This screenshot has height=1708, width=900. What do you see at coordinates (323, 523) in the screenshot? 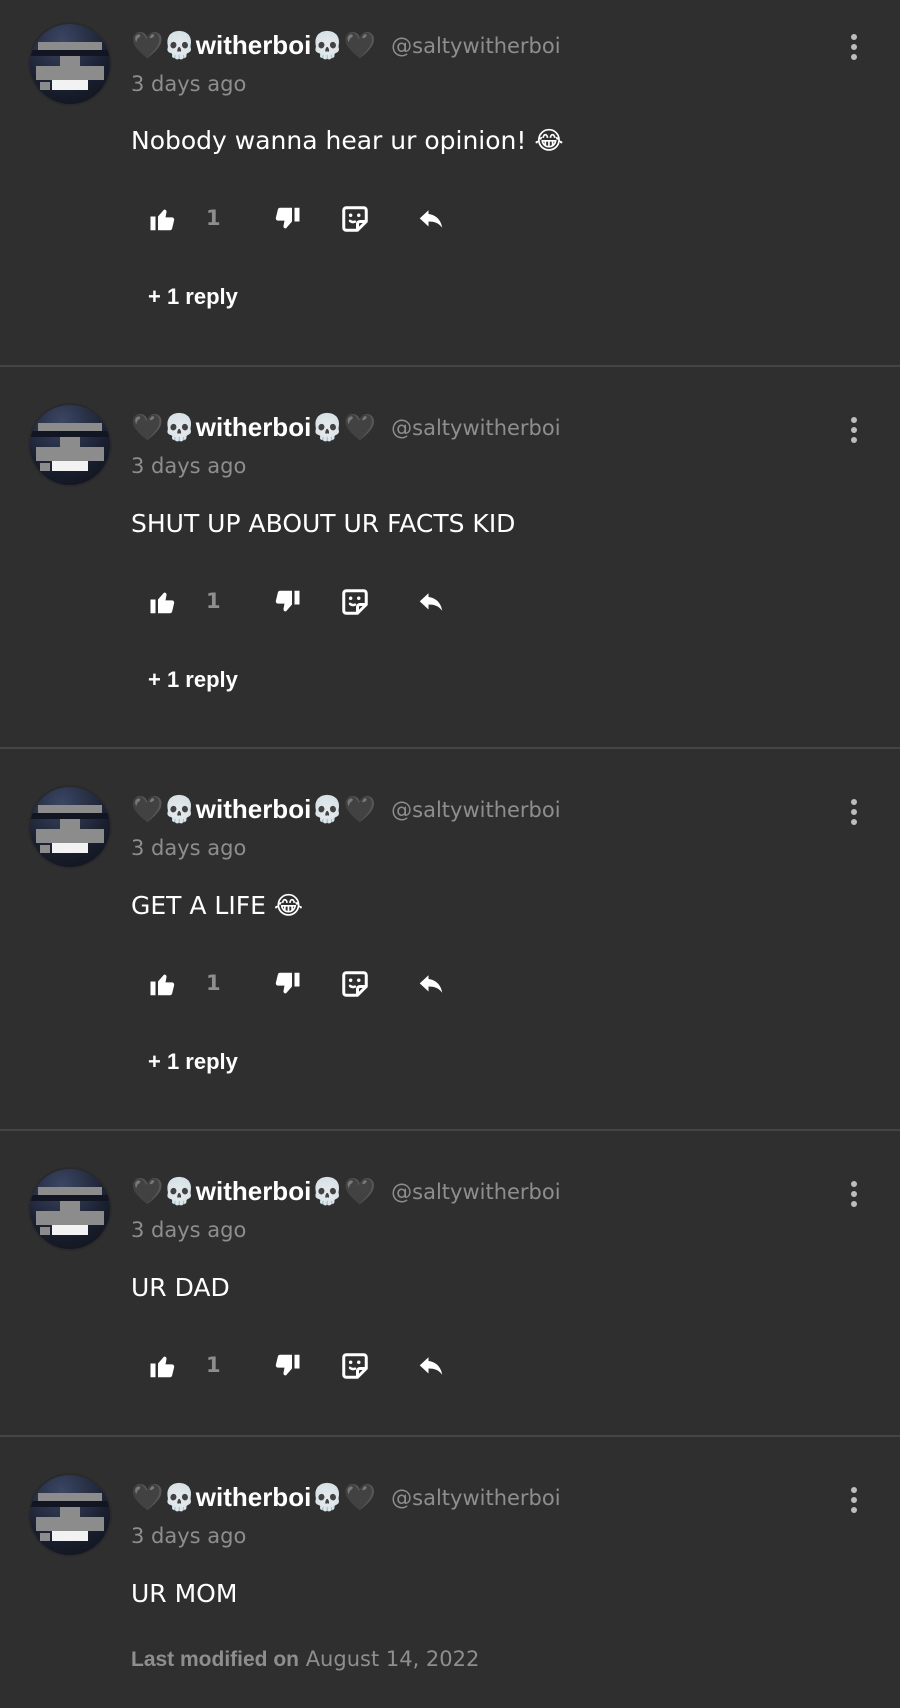
I see `comment-text: SHUT UP ABOUT UR FACTS KID` at bounding box center [323, 523].